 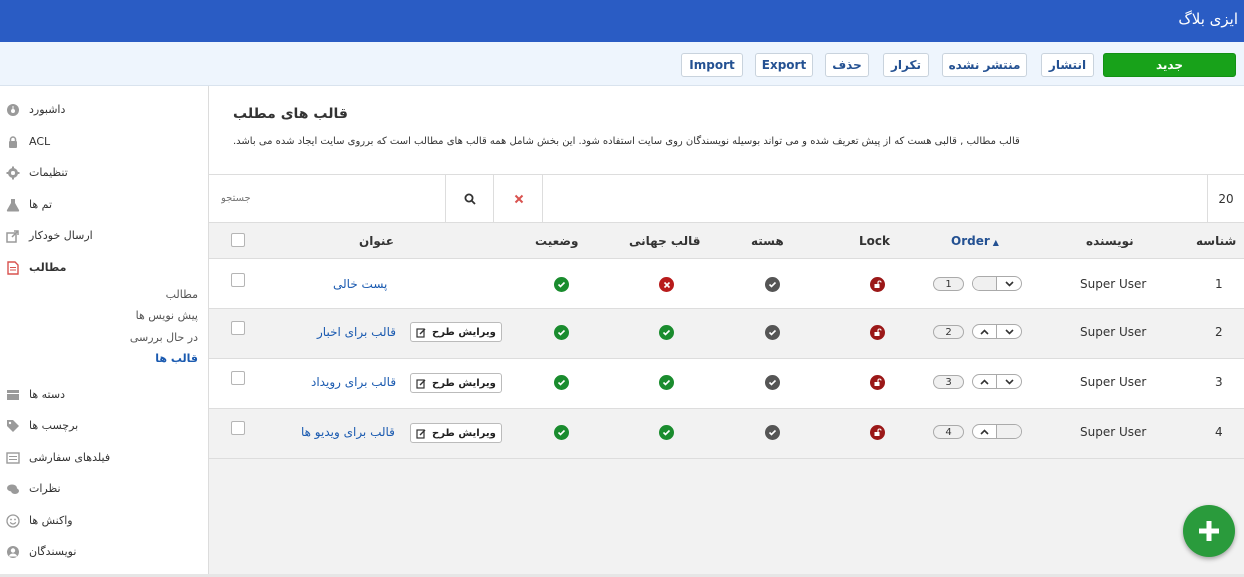 I want to click on sidebar-item-autopost: ارسال خودکار, so click(x=104, y=236).